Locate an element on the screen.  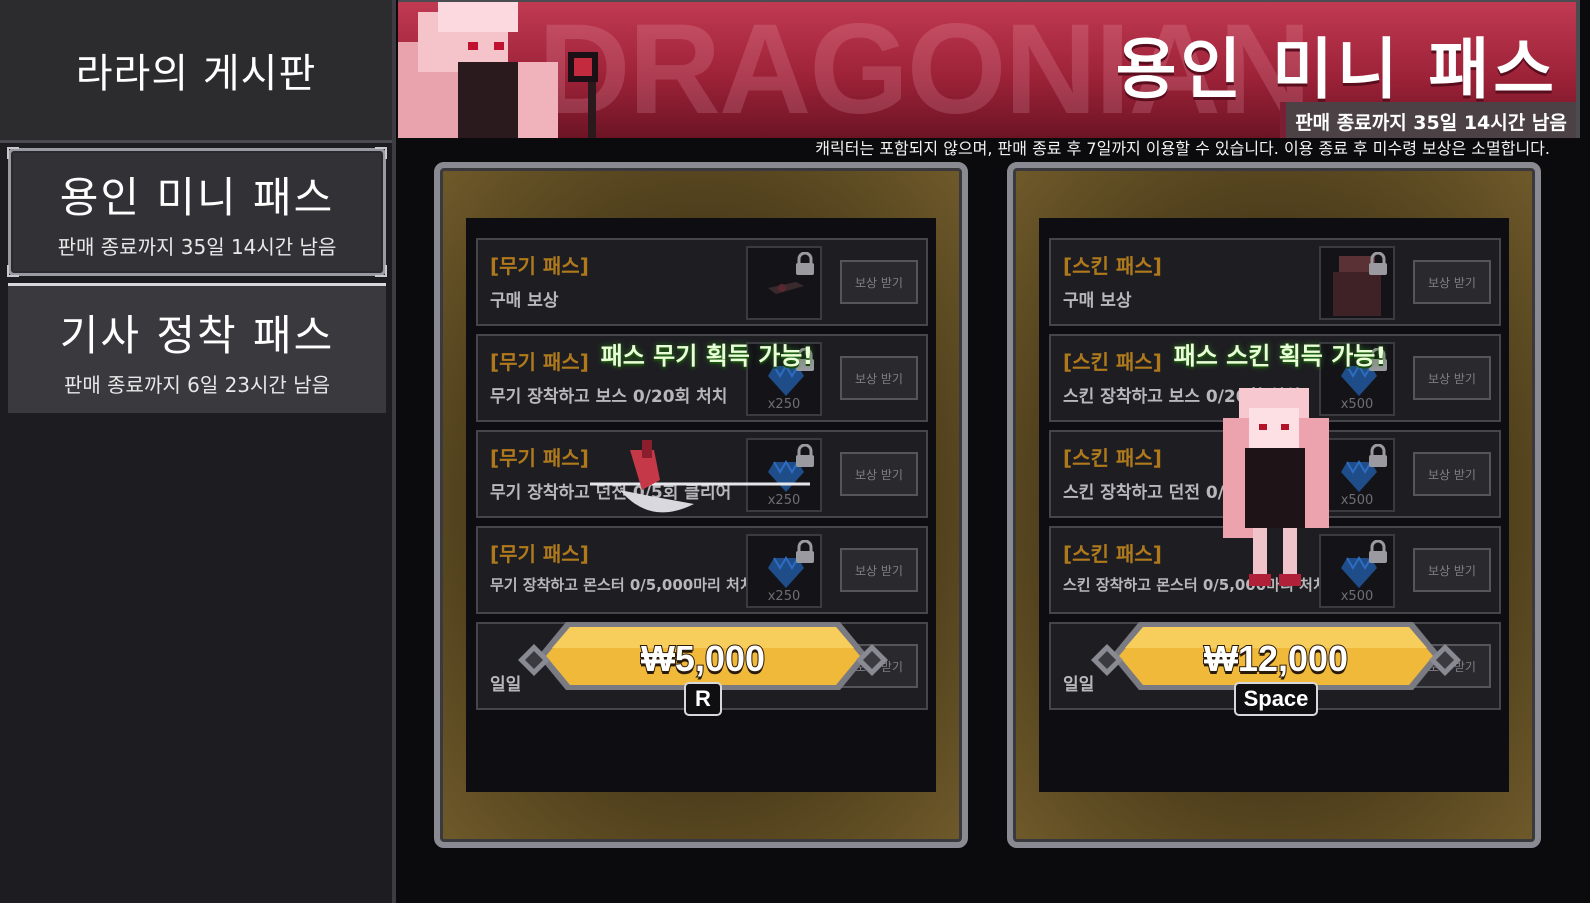
sidebar-item-name: 기사 정착 패스 is located at coordinates (197, 335).